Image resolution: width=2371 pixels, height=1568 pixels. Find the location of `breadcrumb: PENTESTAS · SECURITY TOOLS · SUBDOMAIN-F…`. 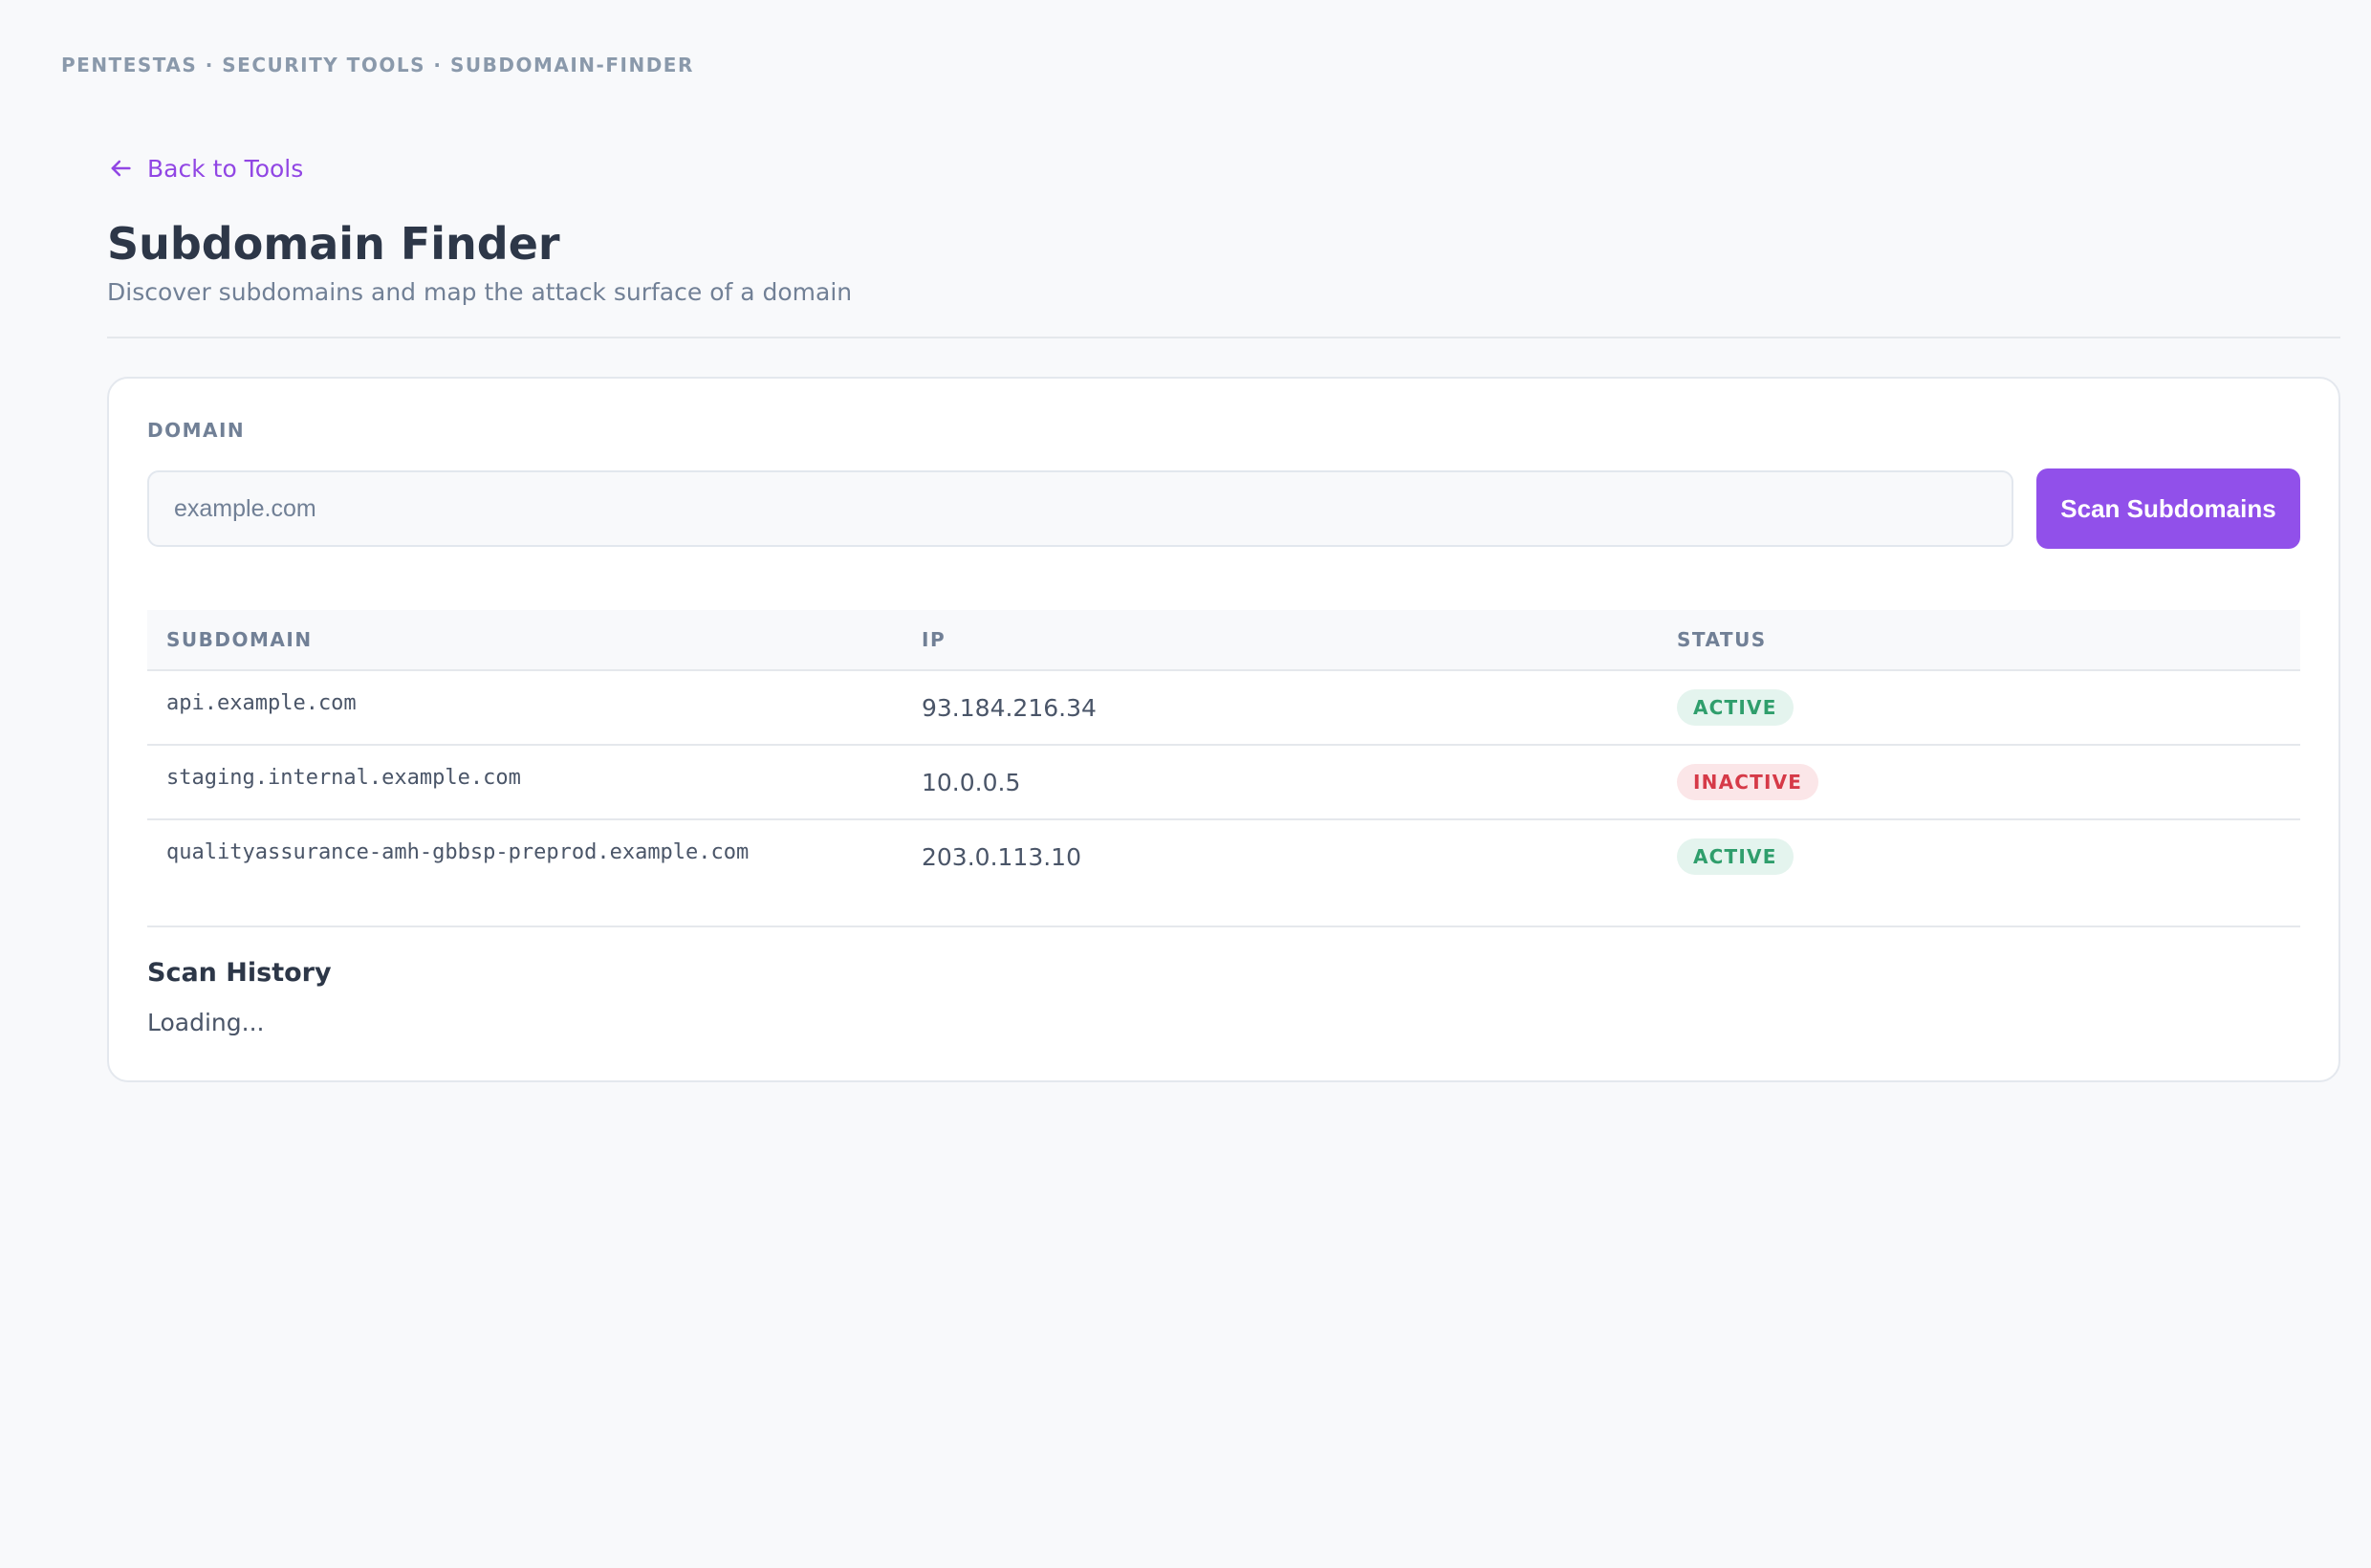

breadcrumb: PENTESTAS · SECURITY TOOLS · SUBDOMAIN-F… is located at coordinates (377, 65).